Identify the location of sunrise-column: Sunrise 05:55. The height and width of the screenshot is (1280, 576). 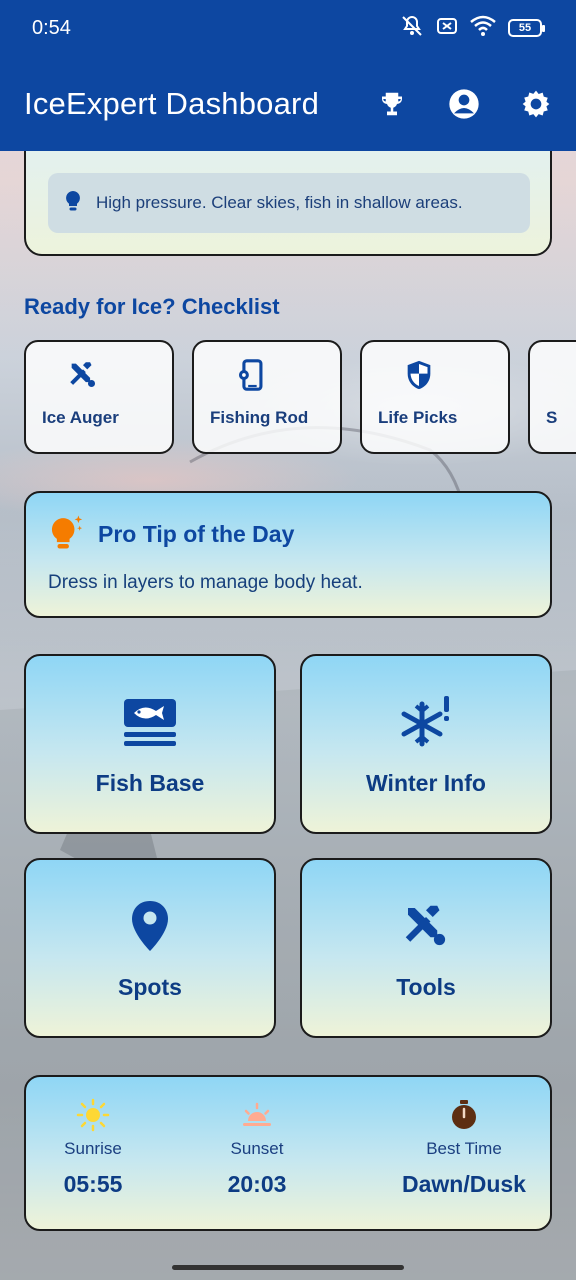
(93, 1147).